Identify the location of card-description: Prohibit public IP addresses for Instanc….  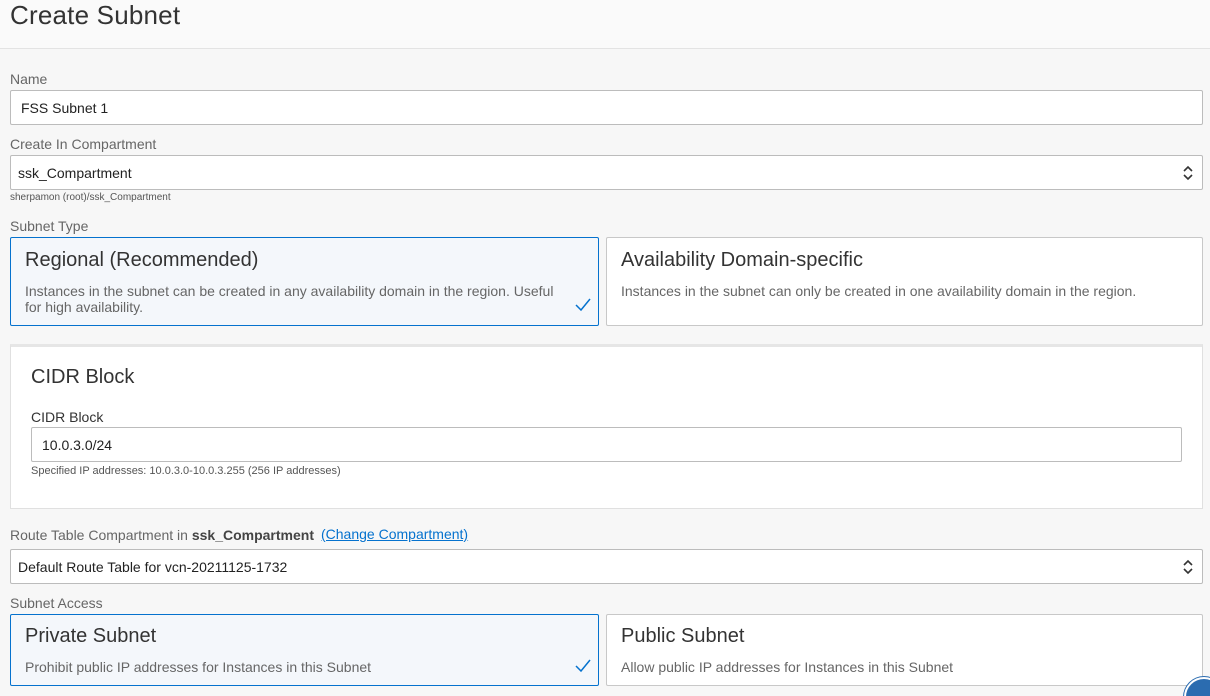
(198, 667).